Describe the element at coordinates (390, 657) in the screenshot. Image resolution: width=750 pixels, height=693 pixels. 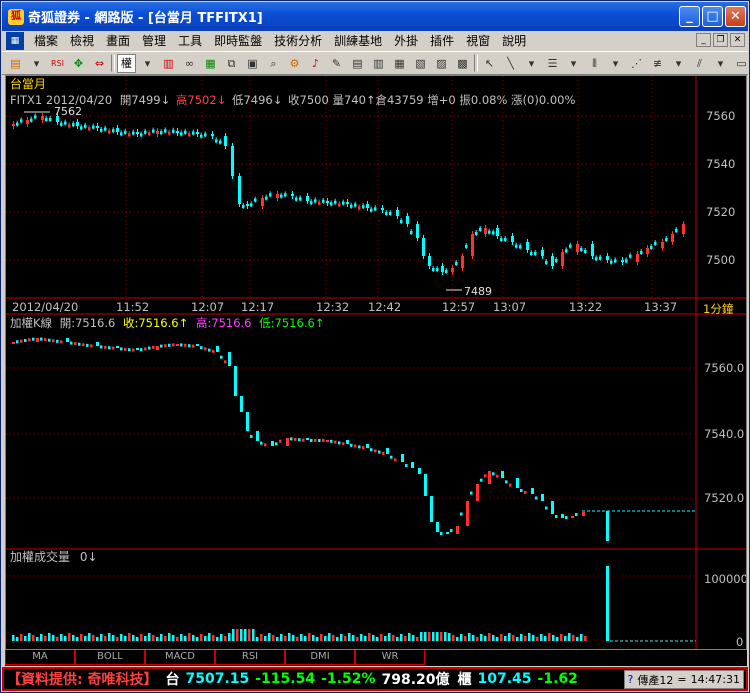
I see `tab-wr: WR` at that location.